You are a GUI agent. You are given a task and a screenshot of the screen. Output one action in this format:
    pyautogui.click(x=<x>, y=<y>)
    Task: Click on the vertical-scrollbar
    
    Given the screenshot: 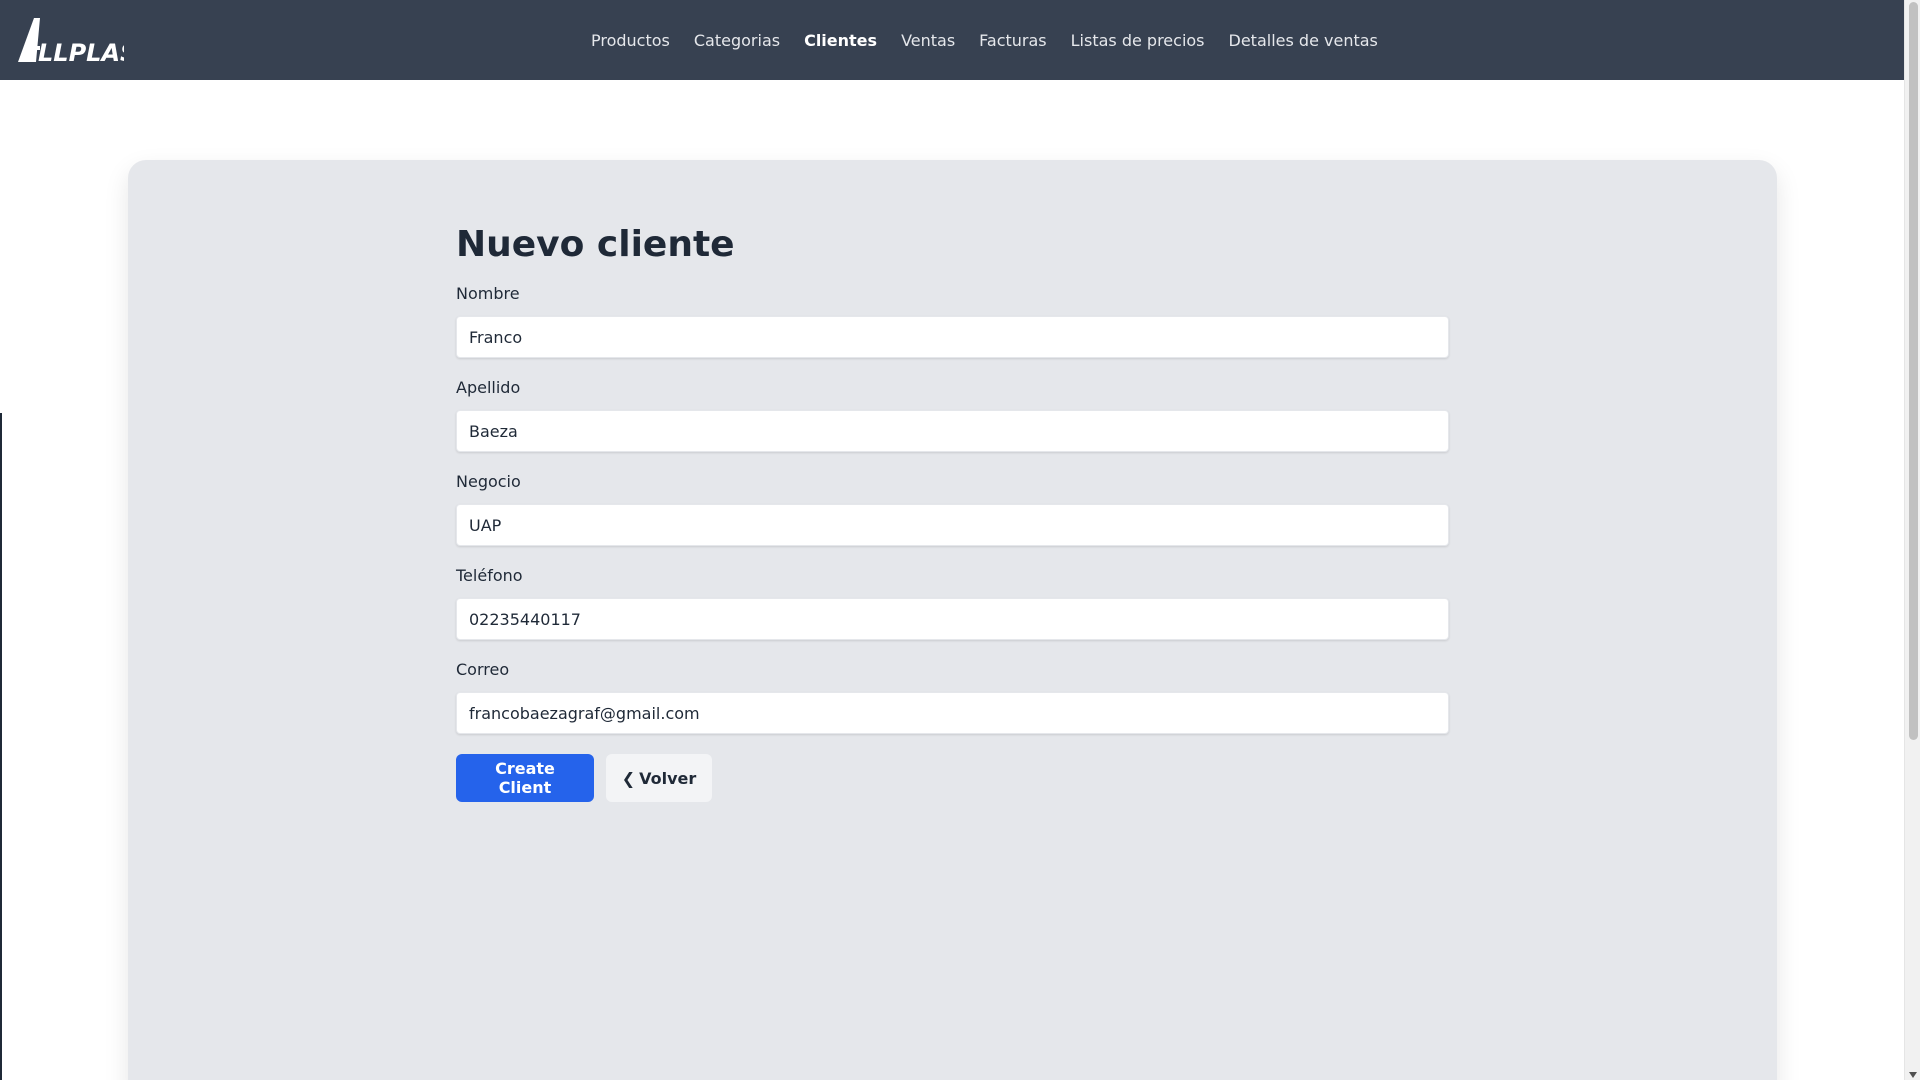 What is the action you would take?
    pyautogui.click(x=1912, y=540)
    